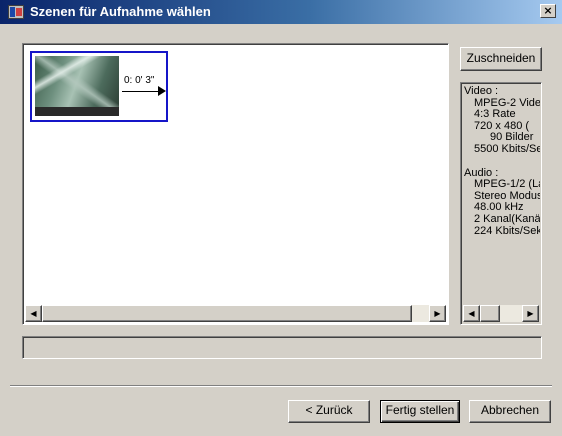  Describe the element at coordinates (77, 86) in the screenshot. I see `scene-thumbnail` at that location.